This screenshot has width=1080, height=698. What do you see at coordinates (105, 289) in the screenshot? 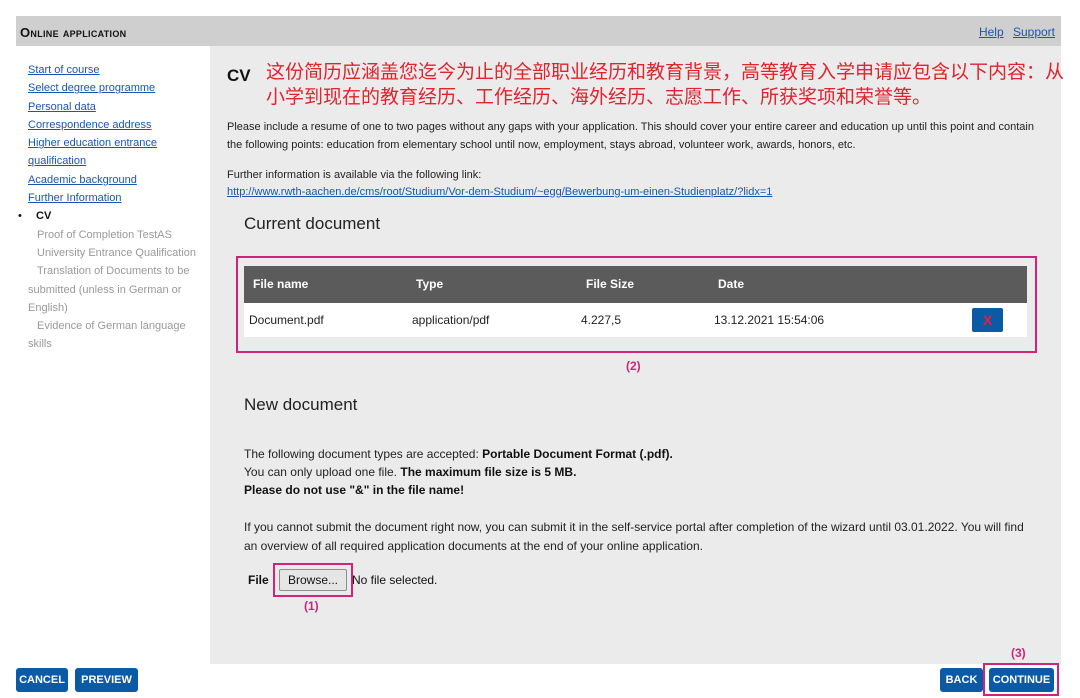
I see `nav-translation-line-2: submitted (unless in German or` at bounding box center [105, 289].